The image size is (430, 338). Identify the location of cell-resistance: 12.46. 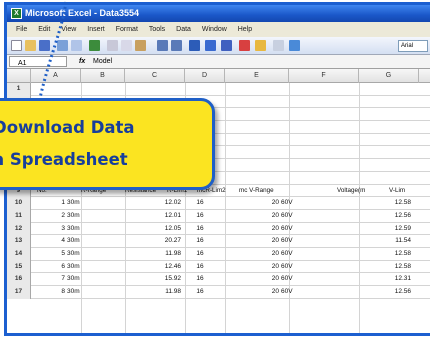
(153, 267).